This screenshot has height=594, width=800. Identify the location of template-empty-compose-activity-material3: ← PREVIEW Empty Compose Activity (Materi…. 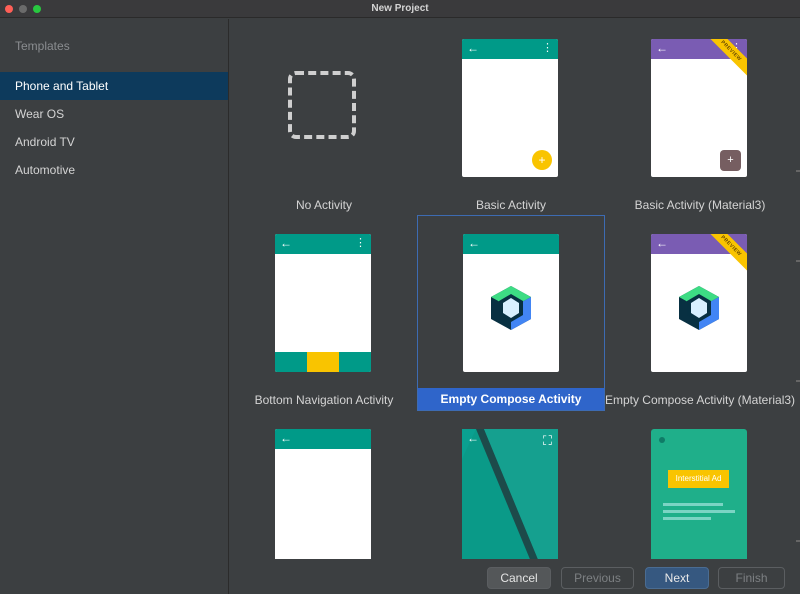
(700, 313).